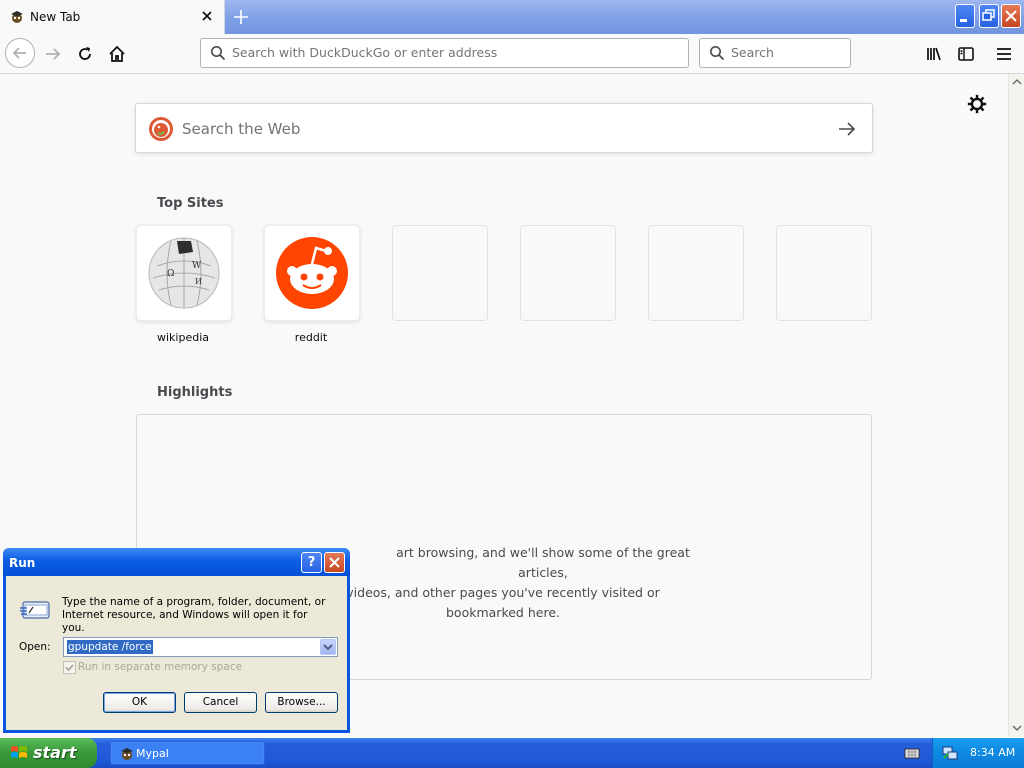 The height and width of the screenshot is (768, 1024). I want to click on start-button: start, so click(48, 753).